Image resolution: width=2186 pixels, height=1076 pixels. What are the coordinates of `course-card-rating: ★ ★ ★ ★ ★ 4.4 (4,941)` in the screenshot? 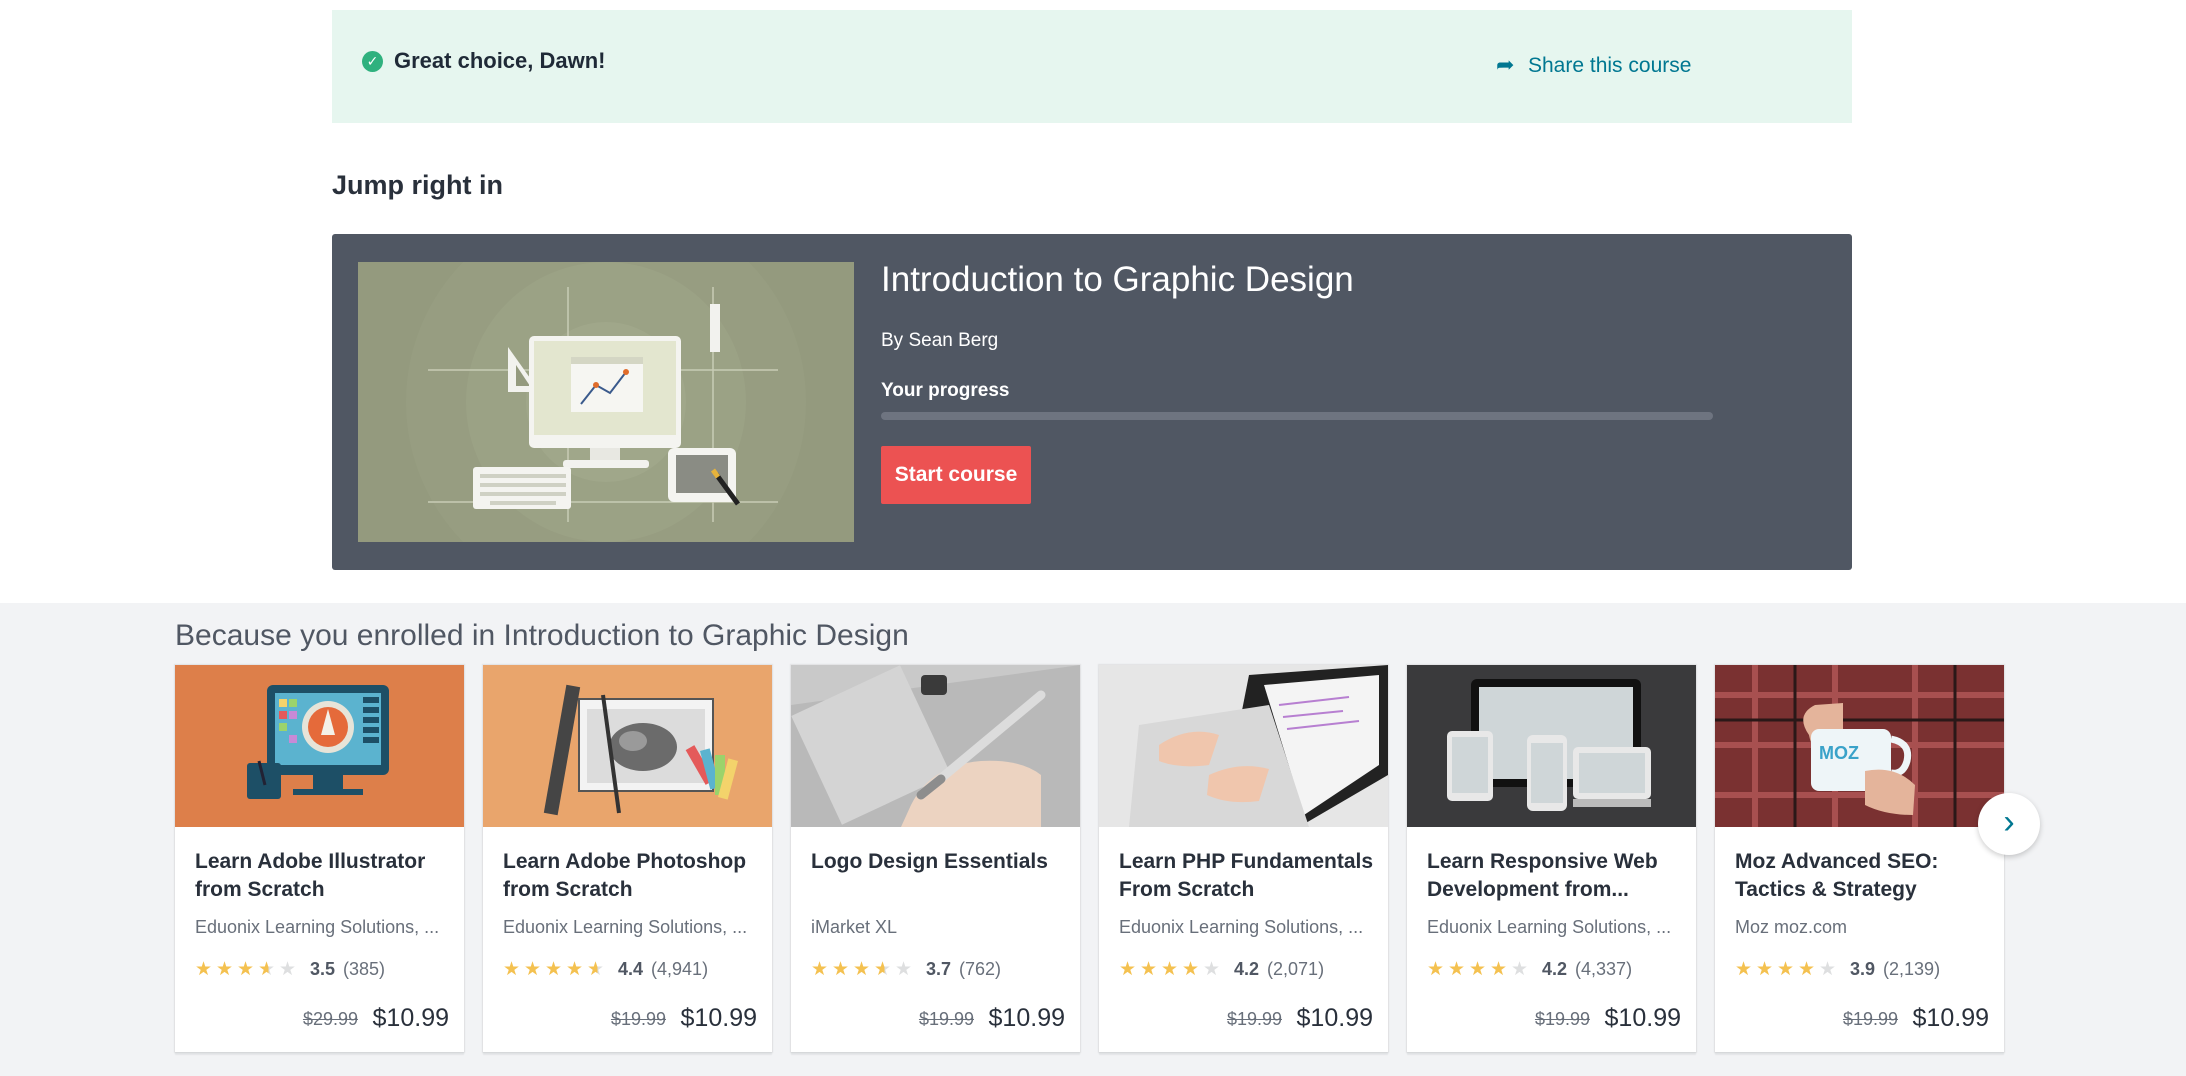 It's located at (605, 969).